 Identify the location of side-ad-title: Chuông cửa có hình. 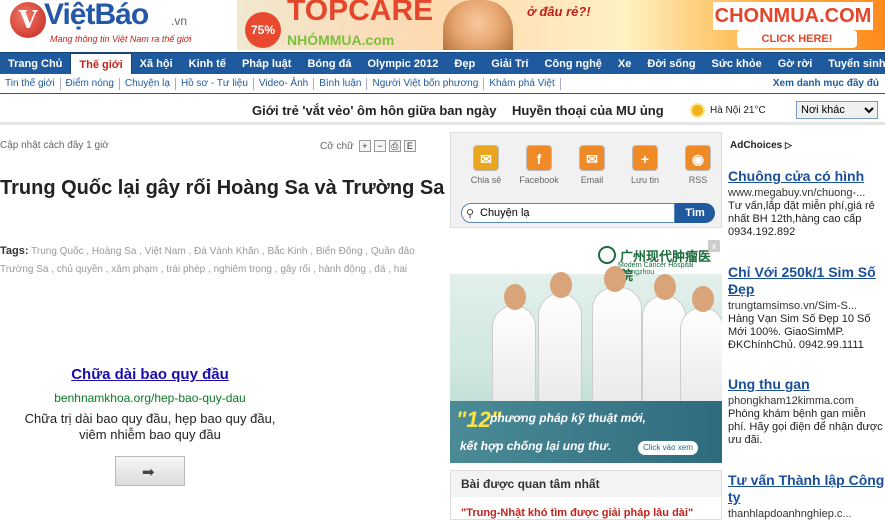
(806, 176).